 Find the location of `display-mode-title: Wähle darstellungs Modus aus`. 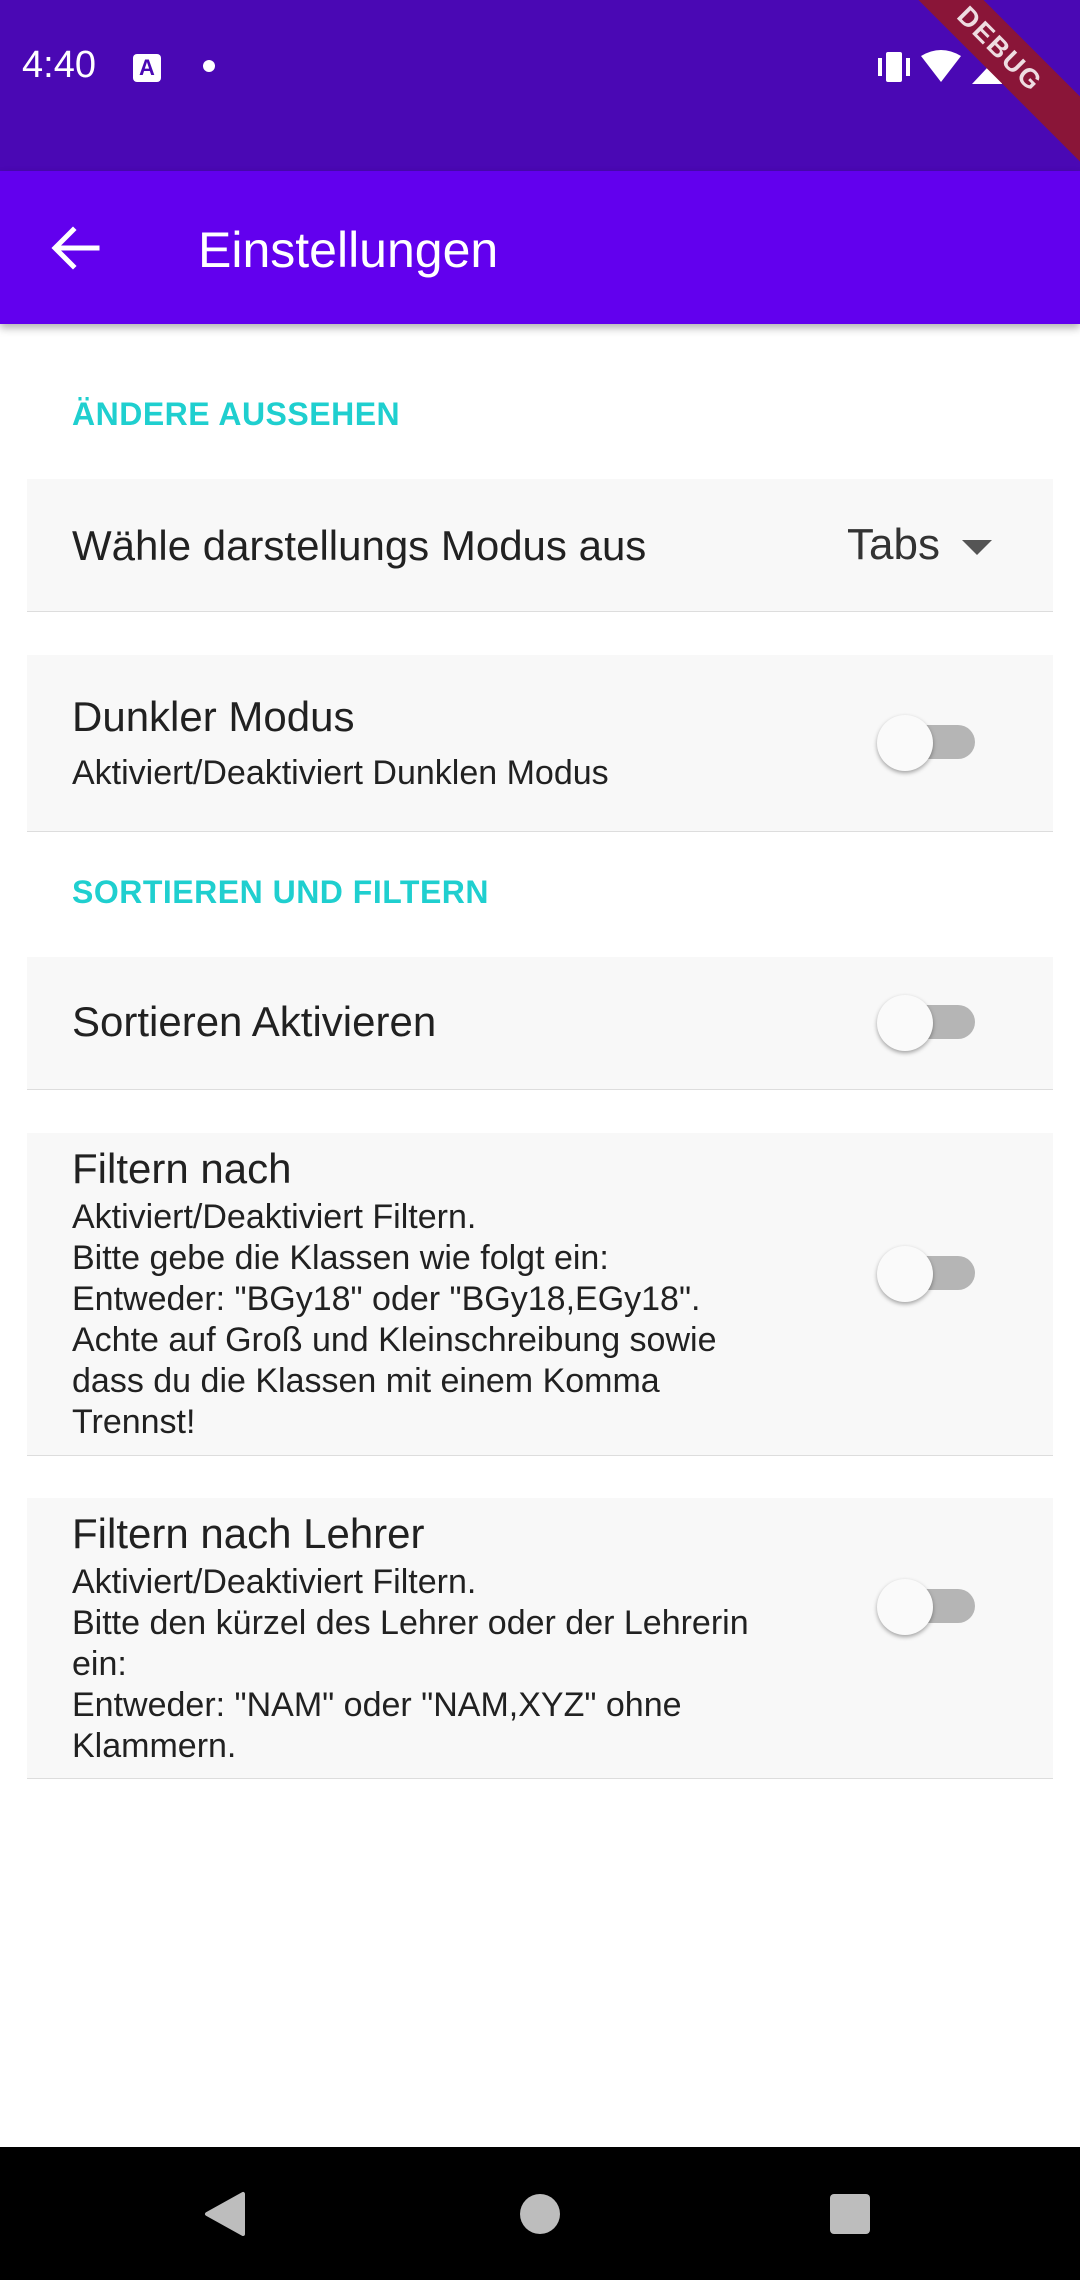

display-mode-title: Wähle darstellungs Modus aus is located at coordinates (359, 545).